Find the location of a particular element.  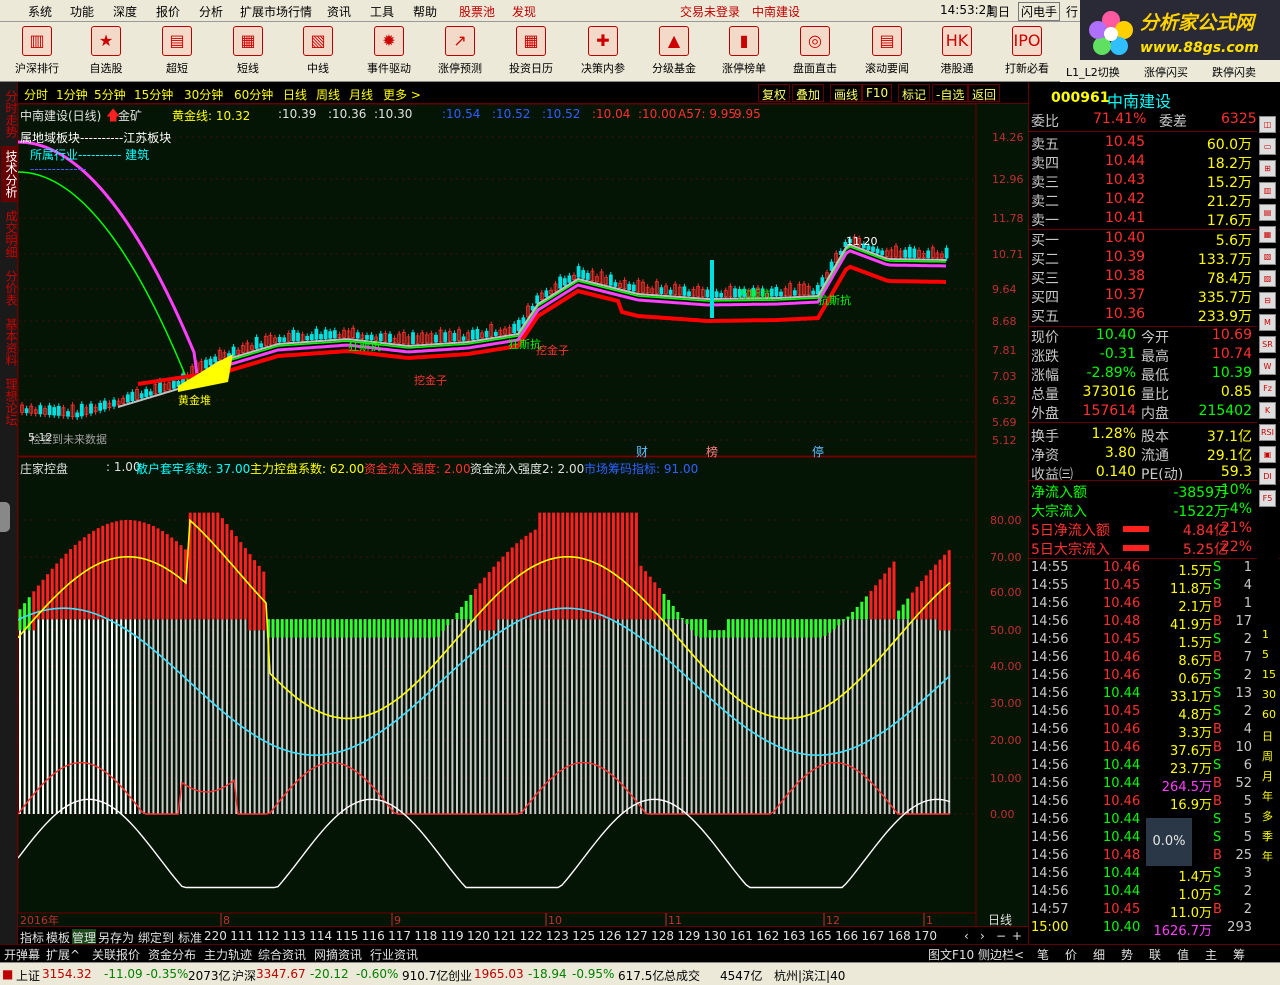

side-tool-icon-8: ▨ is located at coordinates (1267, 278).